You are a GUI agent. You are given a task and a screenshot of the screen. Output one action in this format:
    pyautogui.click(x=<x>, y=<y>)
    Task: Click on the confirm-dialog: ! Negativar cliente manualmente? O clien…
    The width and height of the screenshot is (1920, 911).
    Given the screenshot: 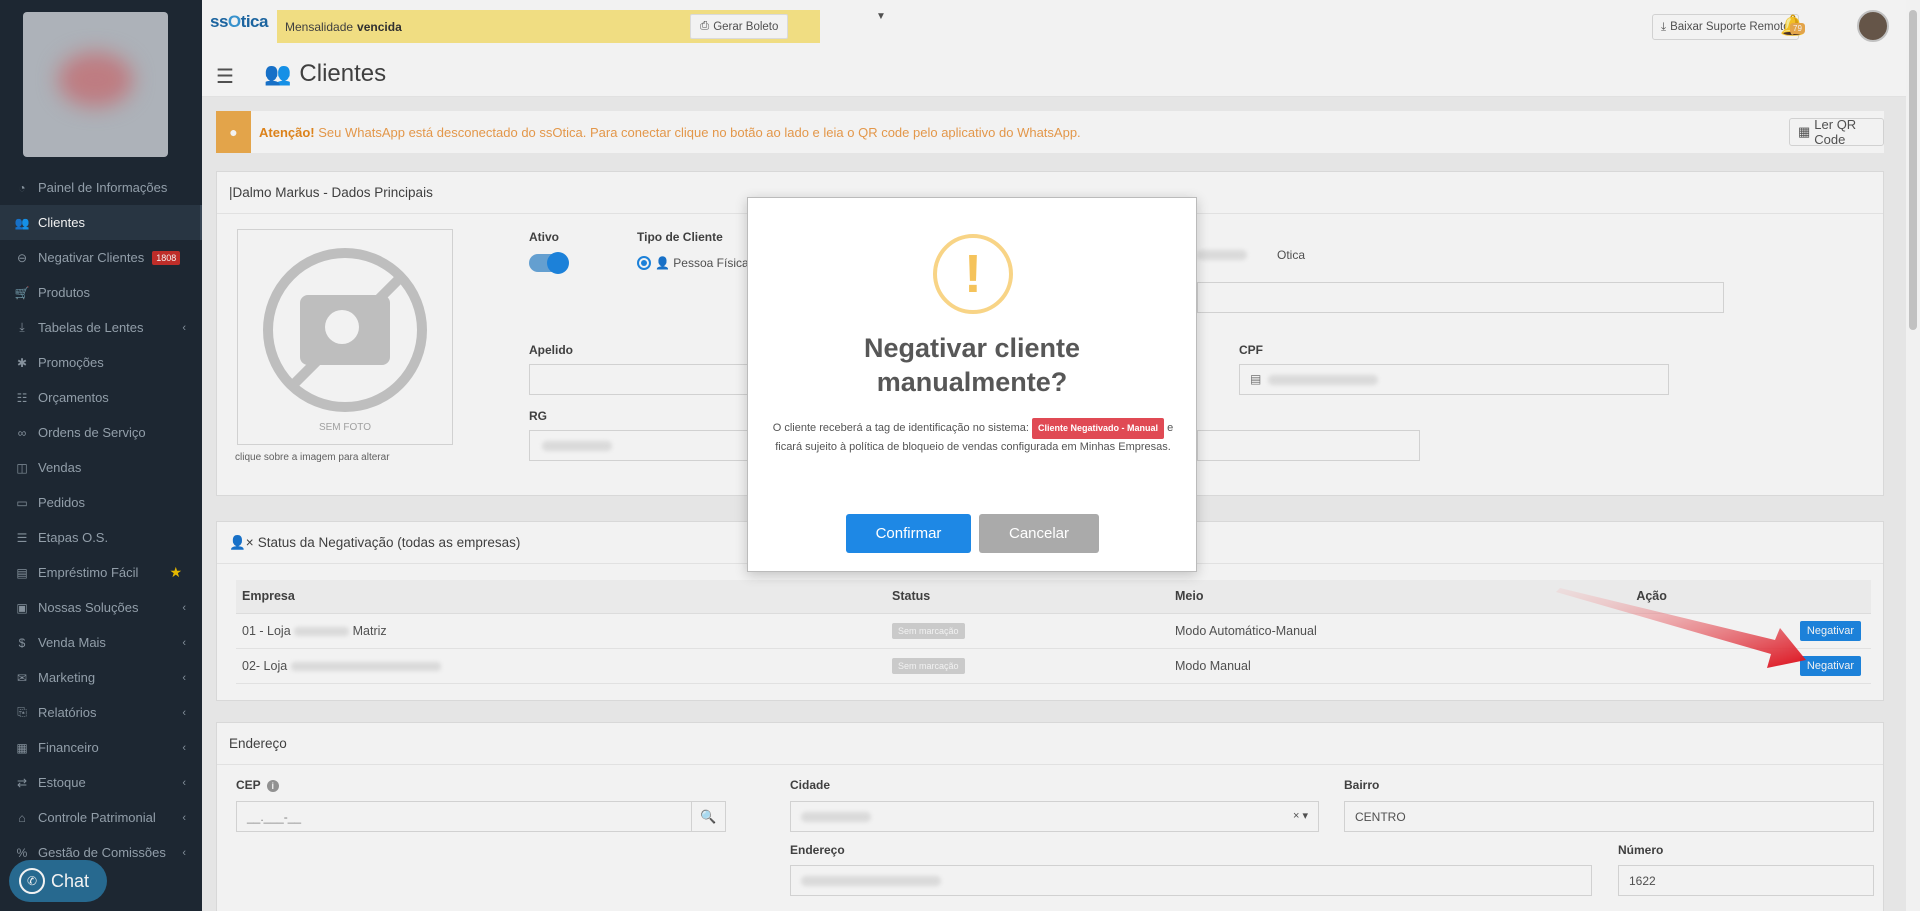 What is the action you would take?
    pyautogui.click(x=972, y=384)
    